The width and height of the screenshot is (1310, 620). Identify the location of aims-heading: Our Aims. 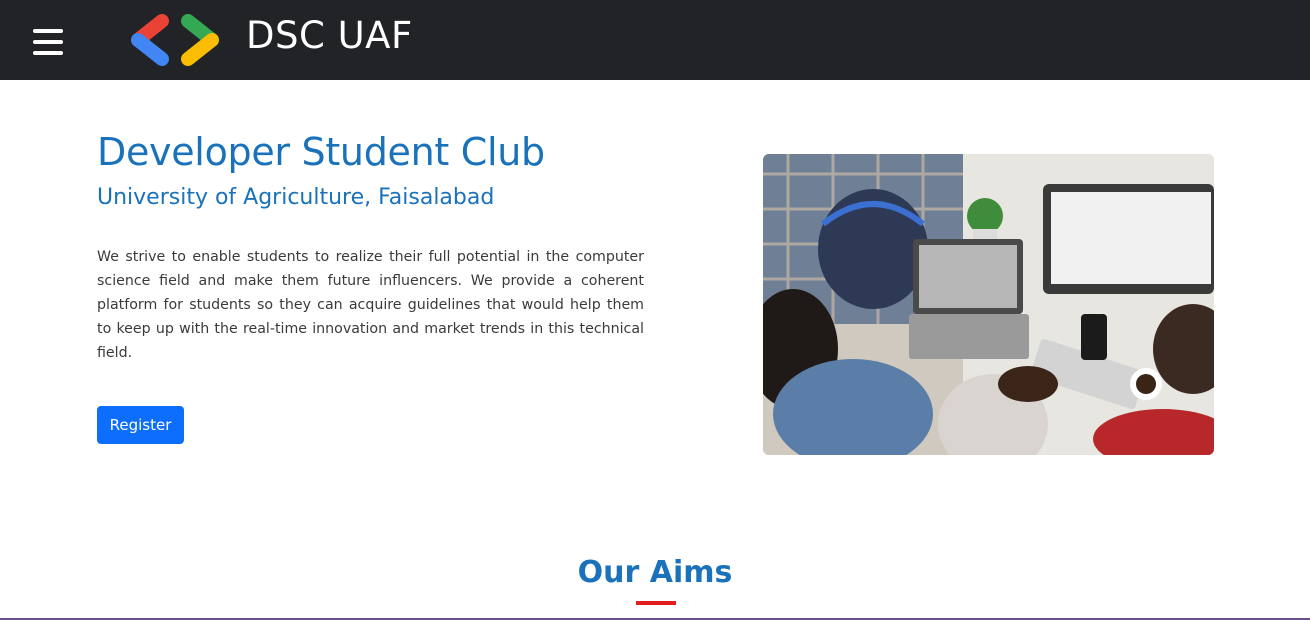
(655, 572).